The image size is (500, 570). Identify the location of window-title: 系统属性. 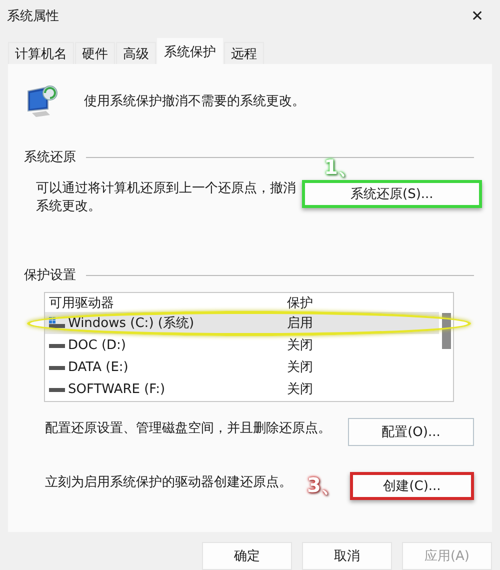
(33, 16).